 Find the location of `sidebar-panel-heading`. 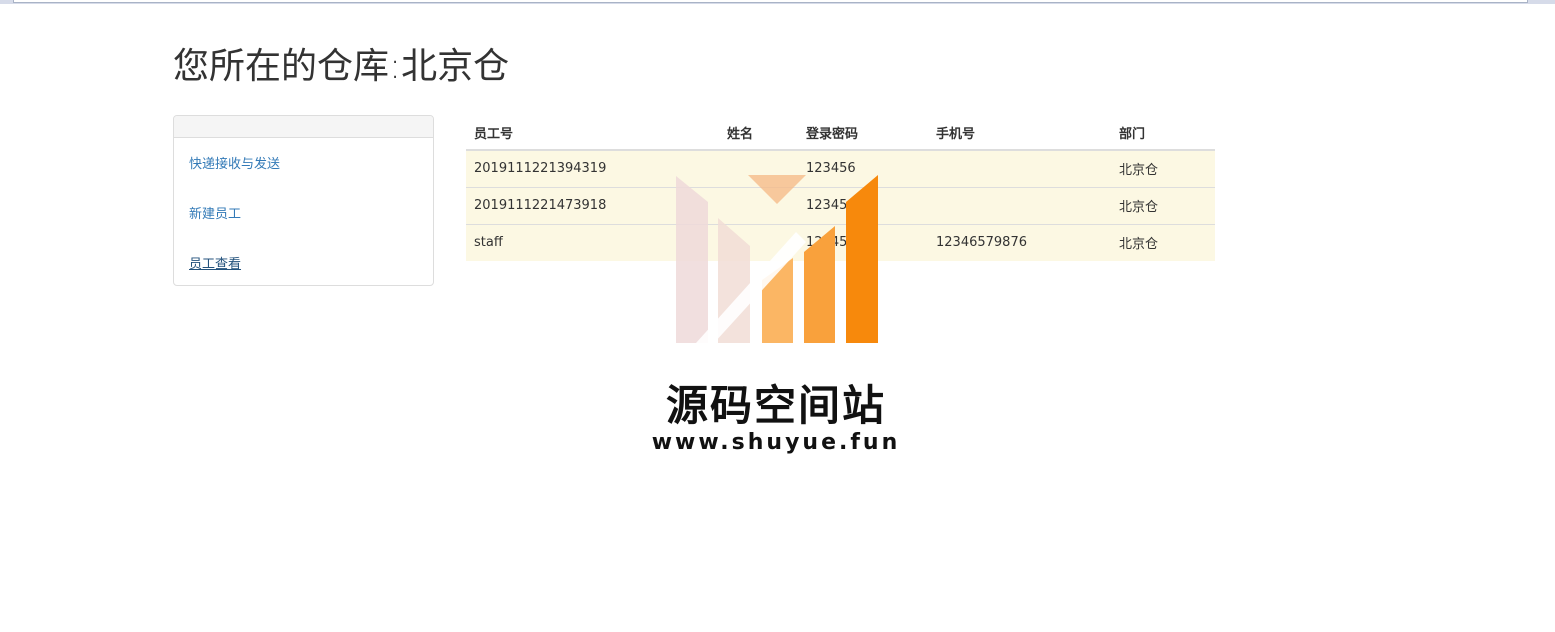

sidebar-panel-heading is located at coordinates (303, 127).